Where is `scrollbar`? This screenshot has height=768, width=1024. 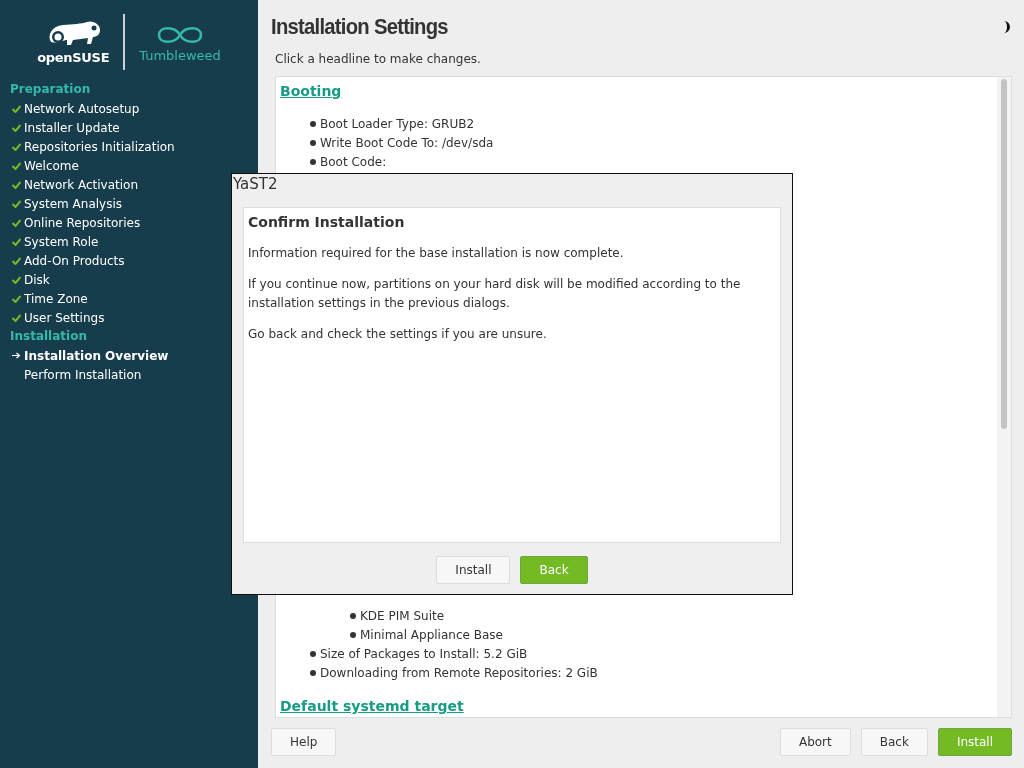
scrollbar is located at coordinates (1004, 397).